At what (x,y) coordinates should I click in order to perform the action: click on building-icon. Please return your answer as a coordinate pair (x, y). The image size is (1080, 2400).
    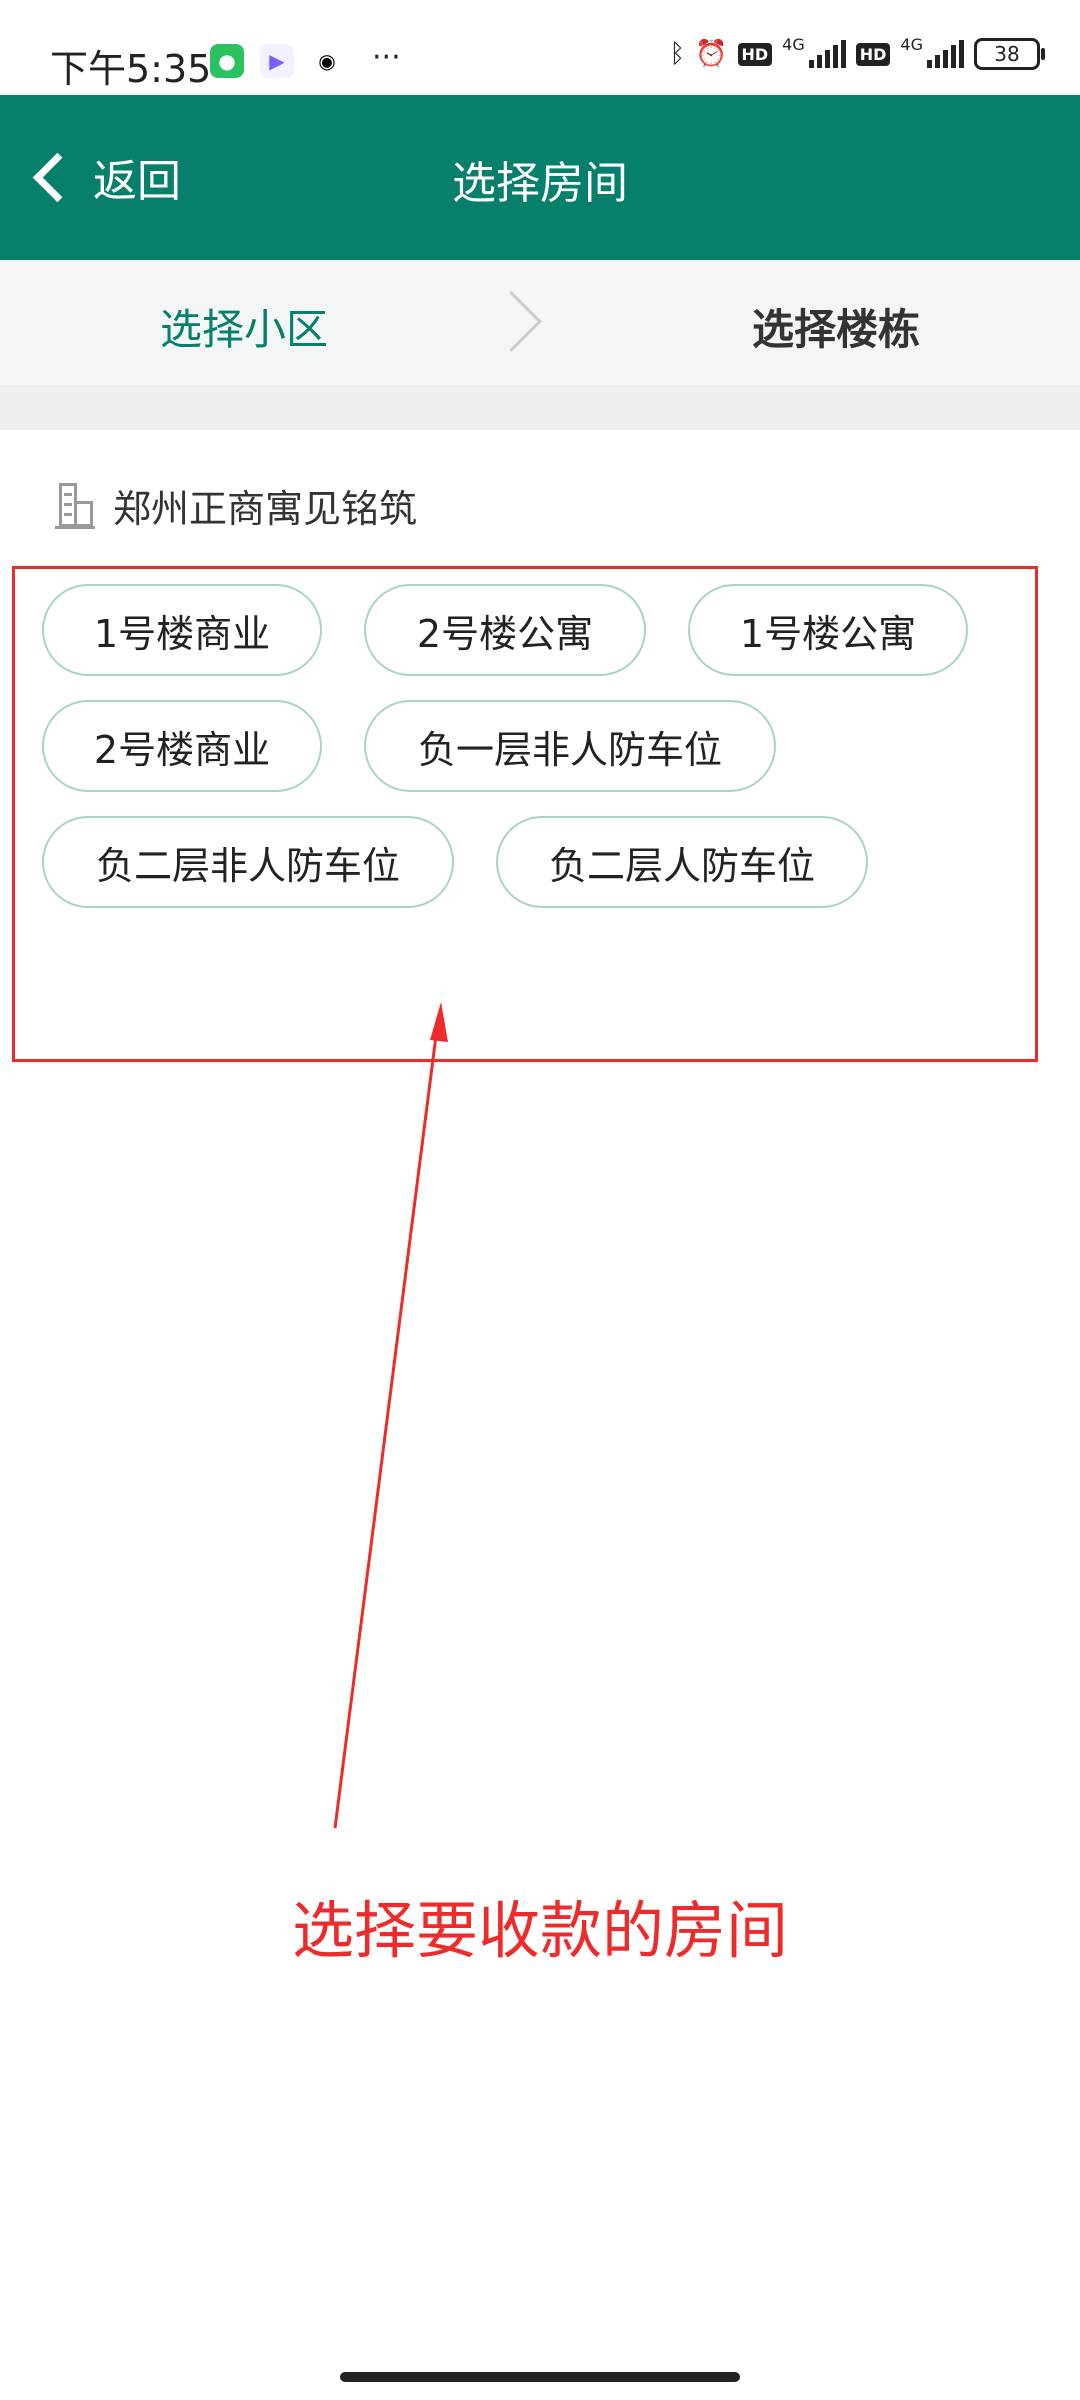
    Looking at the image, I should click on (75, 505).